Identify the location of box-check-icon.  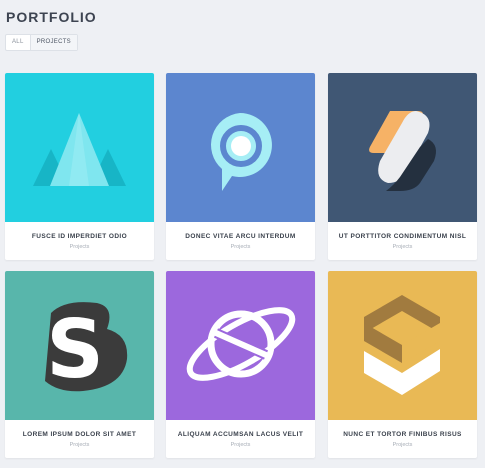
(402, 345).